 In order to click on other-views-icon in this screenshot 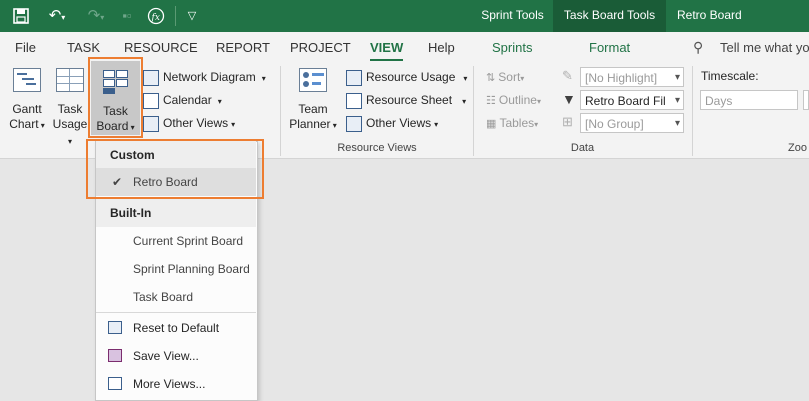, I will do `click(151, 123)`.